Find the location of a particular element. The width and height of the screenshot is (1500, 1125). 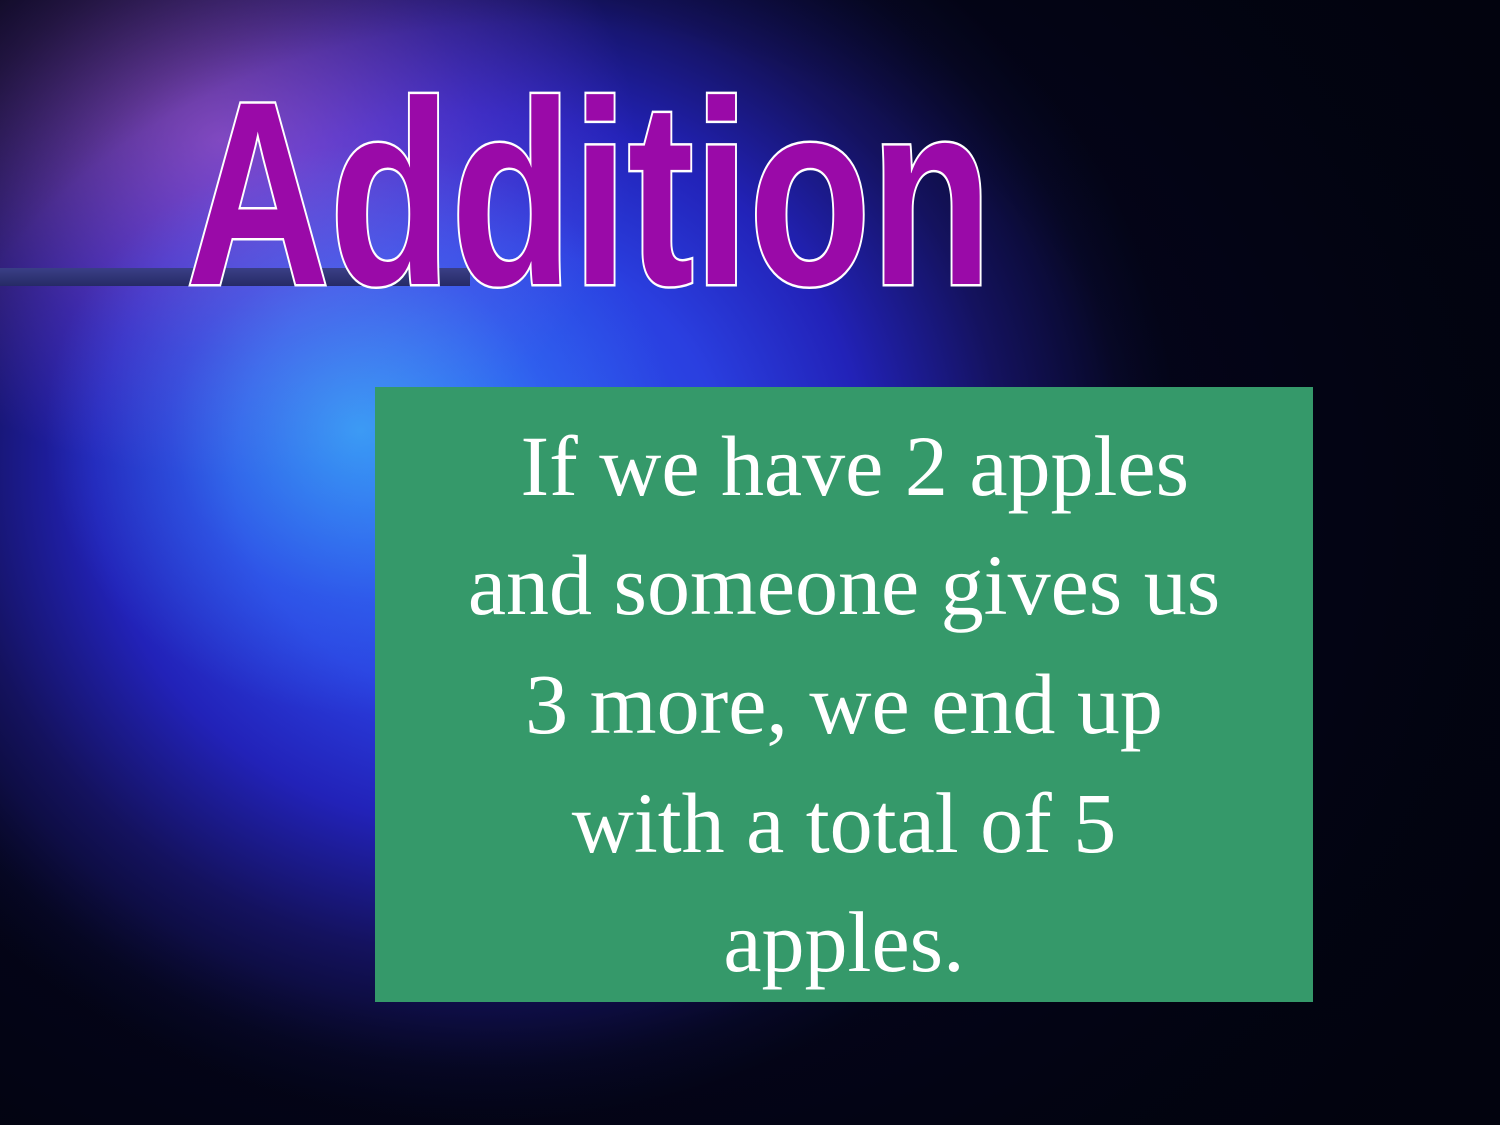

body-line: and someone gives us is located at coordinates (844, 585).